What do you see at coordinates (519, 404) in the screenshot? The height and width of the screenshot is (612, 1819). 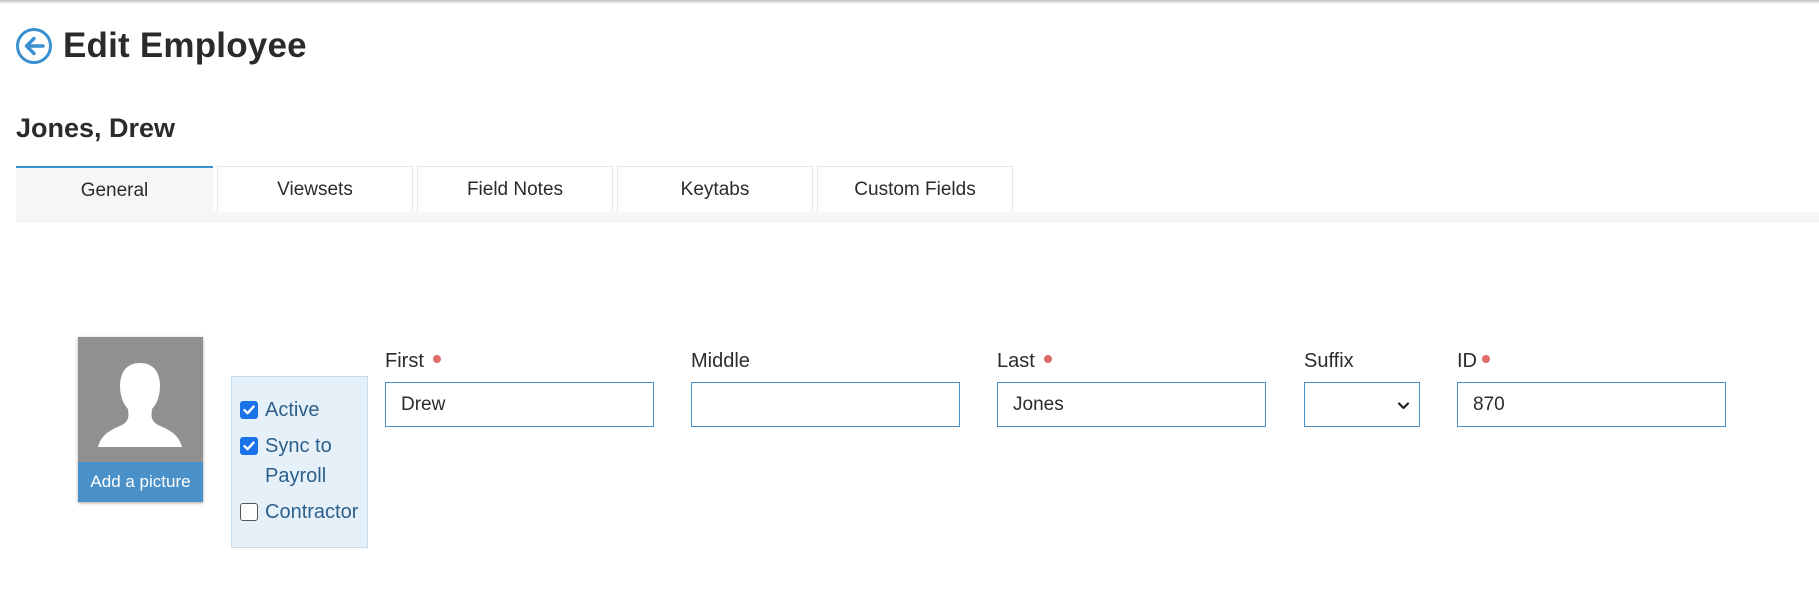 I see `first-name-input` at bounding box center [519, 404].